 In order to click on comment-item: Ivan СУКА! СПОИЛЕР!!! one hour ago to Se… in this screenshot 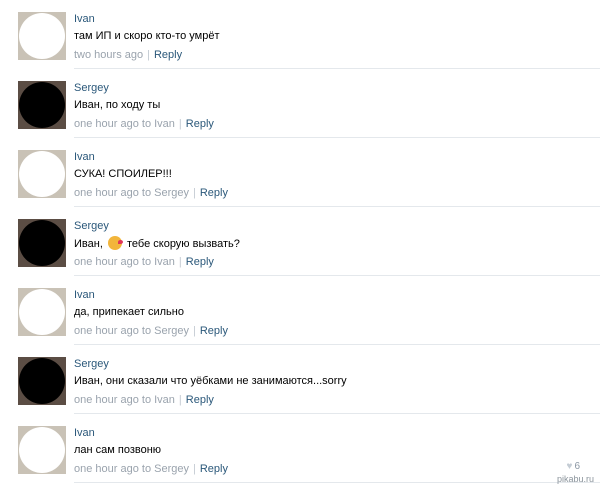, I will do `click(300, 172)`.